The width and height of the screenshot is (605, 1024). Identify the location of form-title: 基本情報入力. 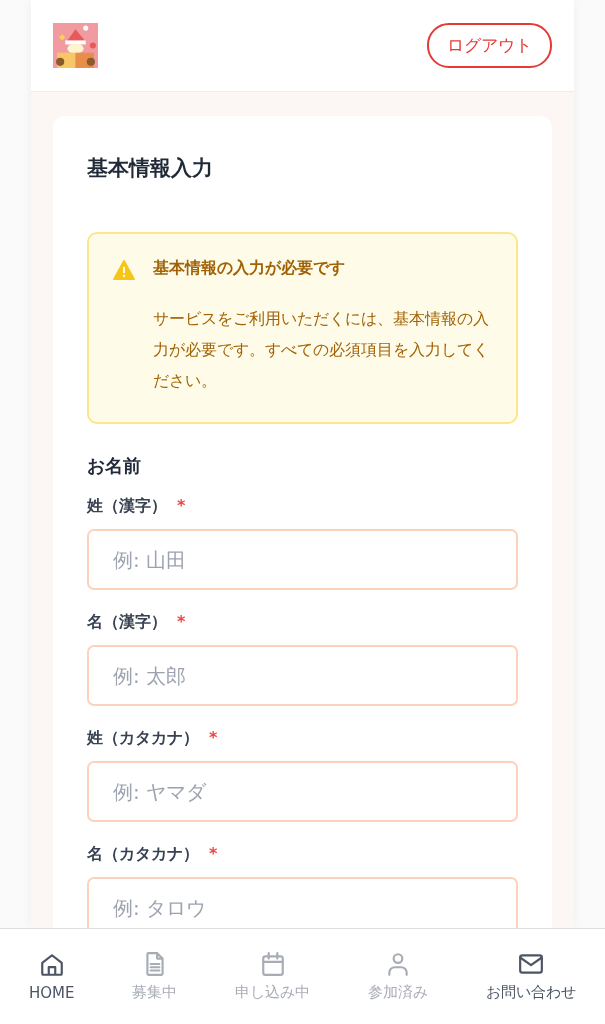
(150, 168).